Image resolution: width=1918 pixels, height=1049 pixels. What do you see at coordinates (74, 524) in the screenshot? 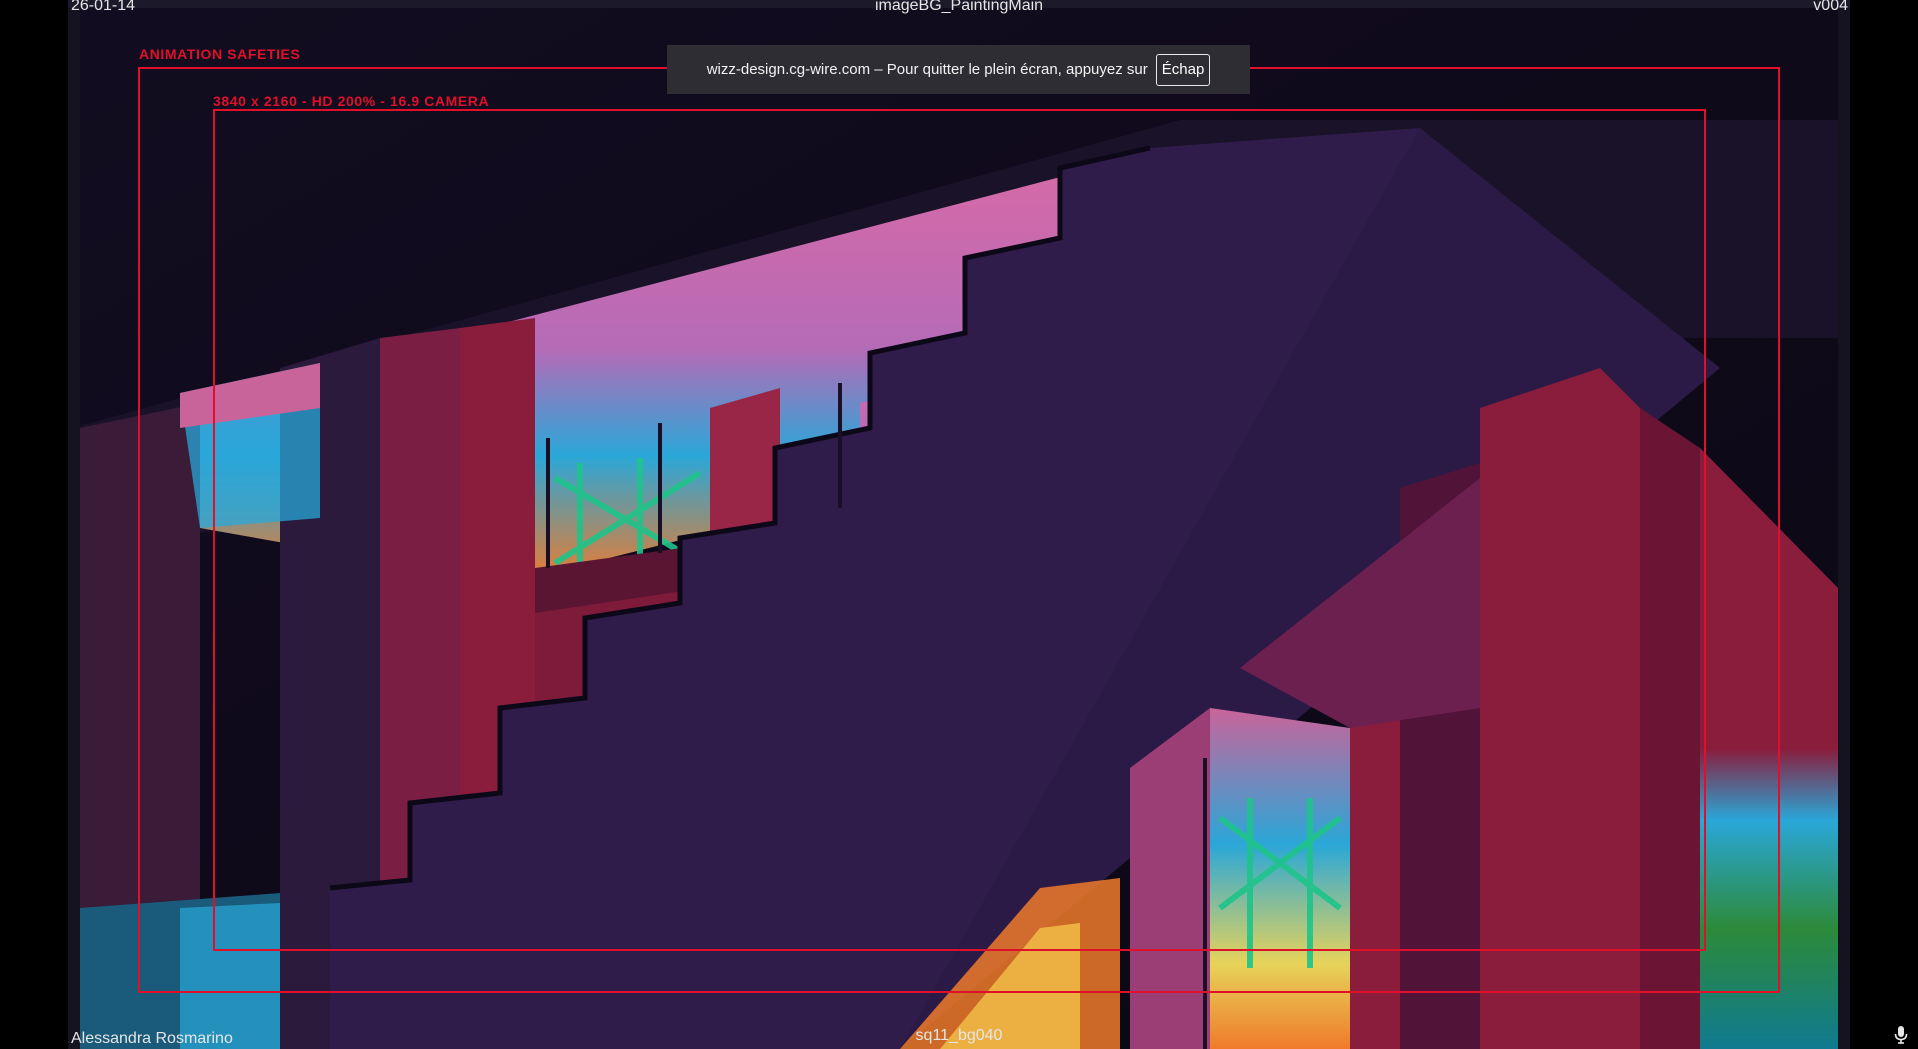
I see `letterbox-left` at bounding box center [74, 524].